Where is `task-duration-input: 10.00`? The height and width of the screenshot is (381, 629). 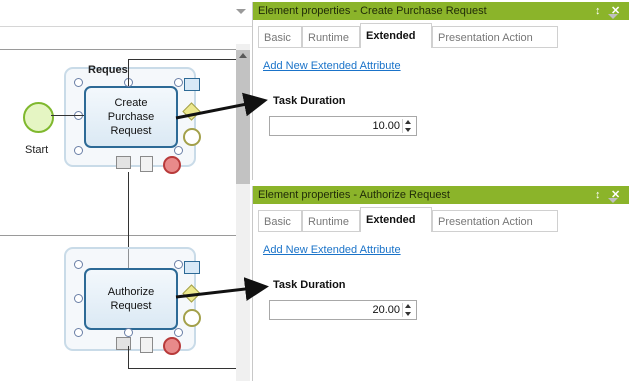 task-duration-input: 10.00 is located at coordinates (343, 126).